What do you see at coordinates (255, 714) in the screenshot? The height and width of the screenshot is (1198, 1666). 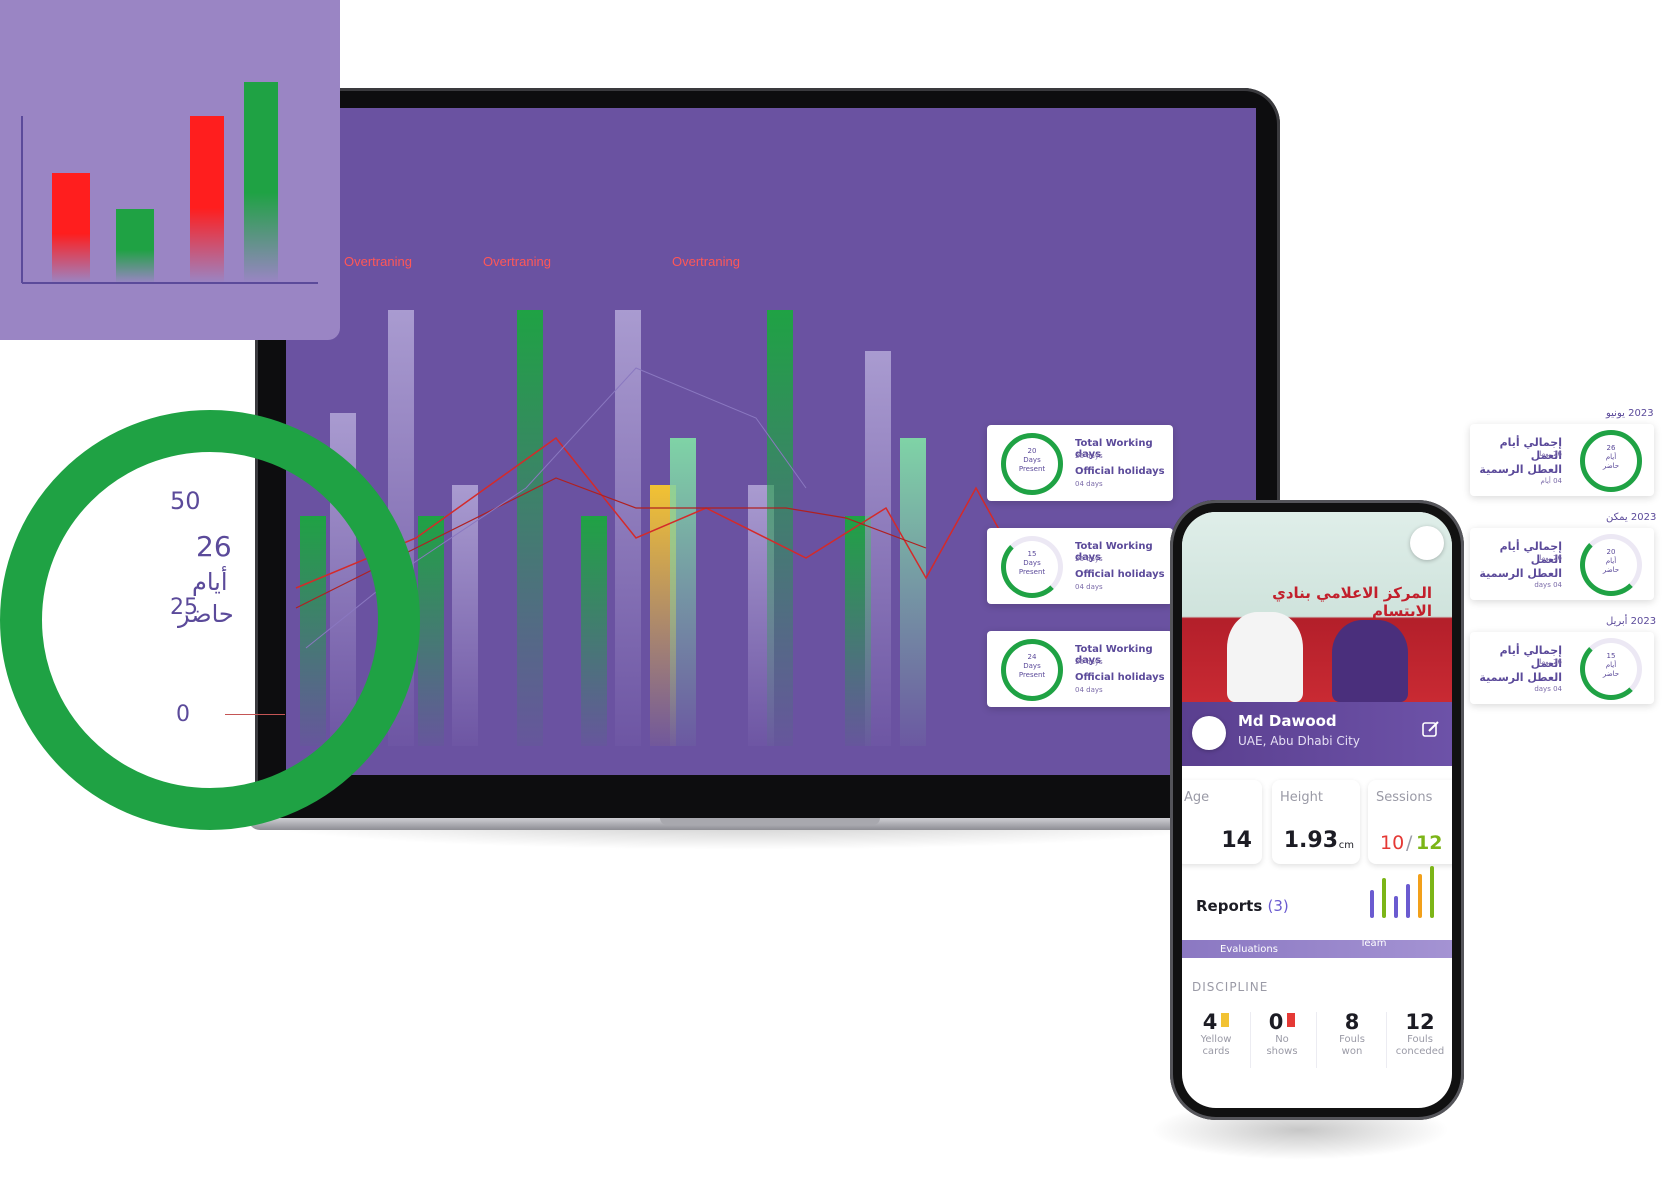 I see `ring-axis-line` at bounding box center [255, 714].